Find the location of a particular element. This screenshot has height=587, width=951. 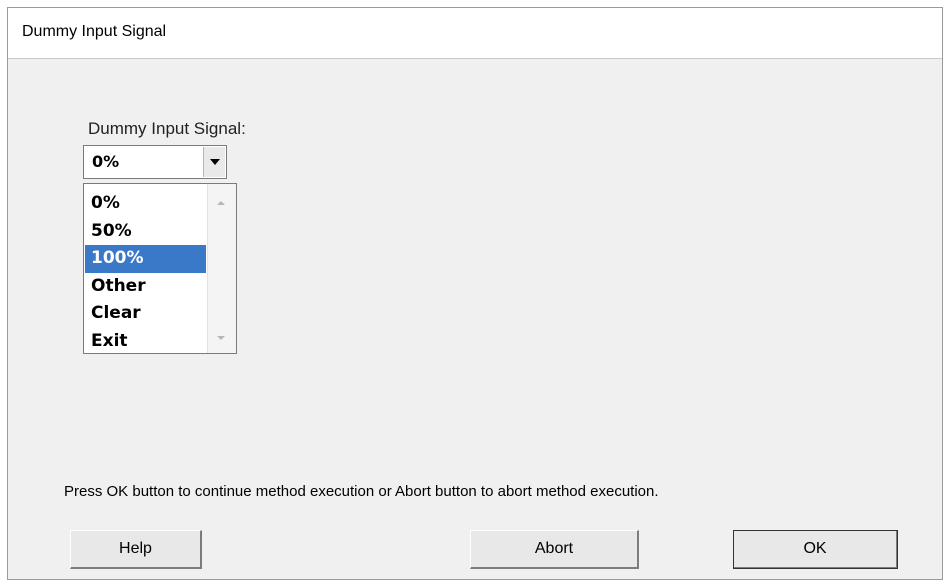

option-exit: Exit is located at coordinates (145, 342).